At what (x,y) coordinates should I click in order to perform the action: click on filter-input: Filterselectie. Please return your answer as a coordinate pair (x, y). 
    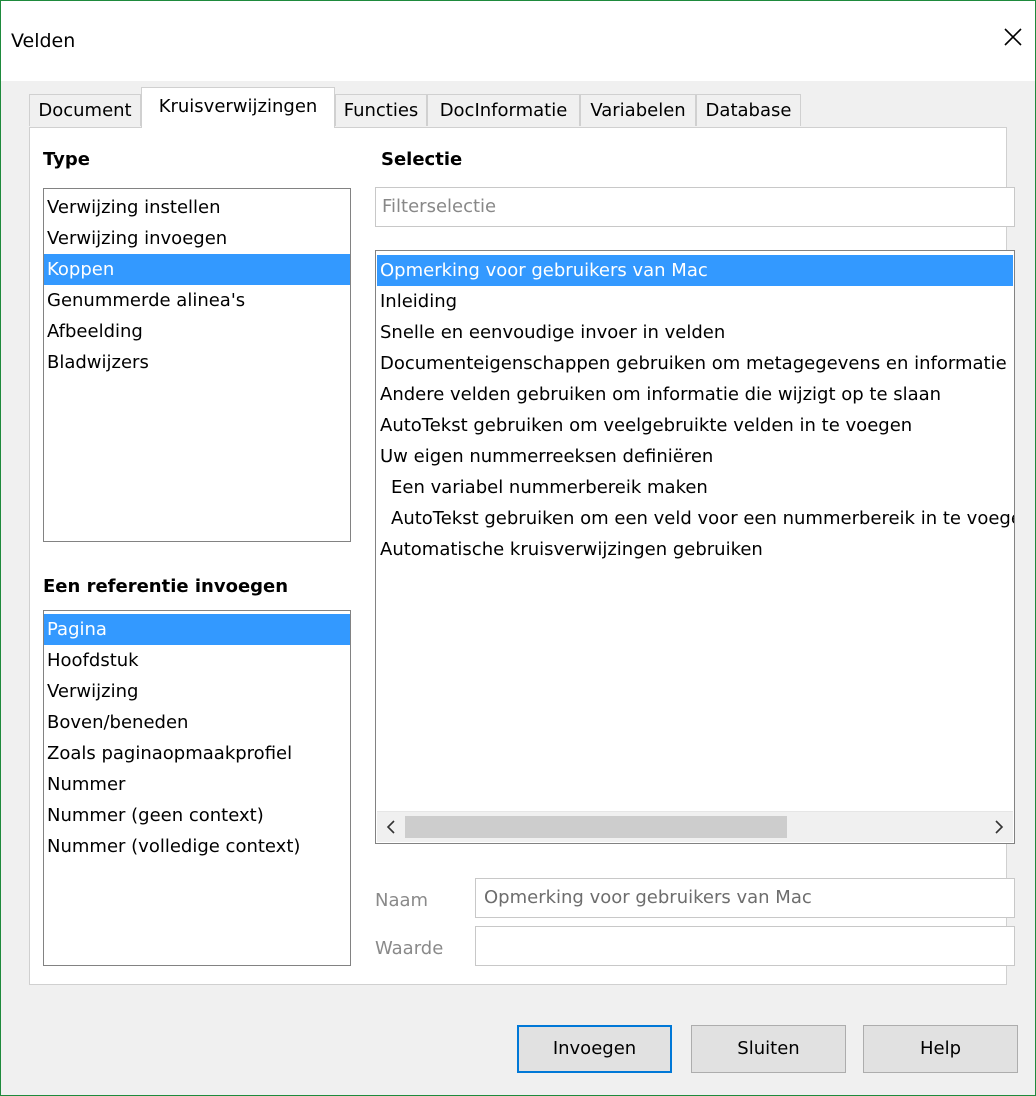
    Looking at the image, I should click on (695, 207).